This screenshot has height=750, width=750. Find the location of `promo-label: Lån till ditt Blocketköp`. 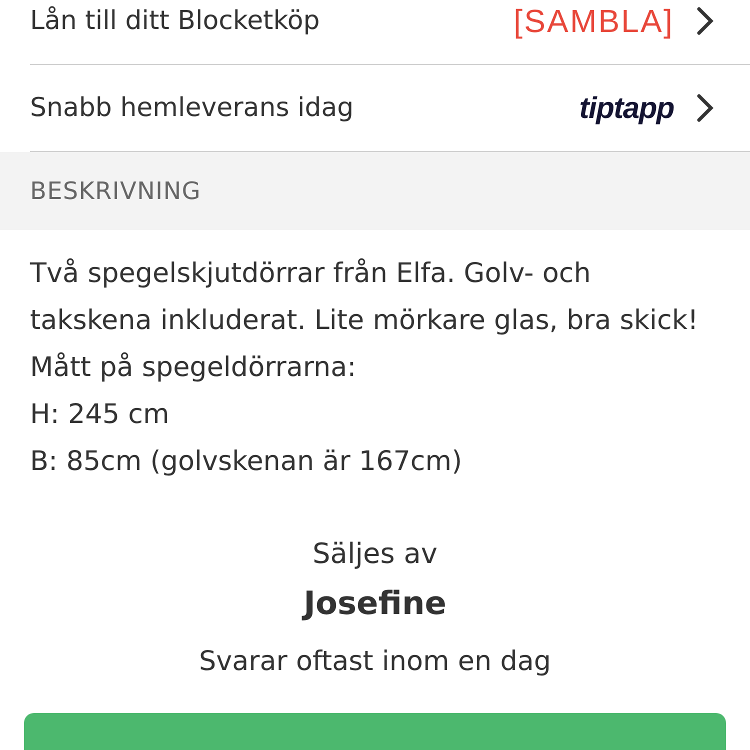

promo-label: Lån till ditt Blocketköp is located at coordinates (175, 21).